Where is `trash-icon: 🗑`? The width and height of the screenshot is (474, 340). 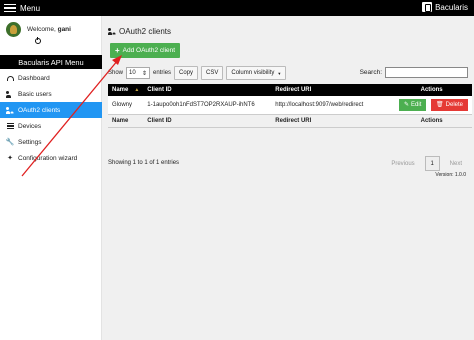
trash-icon: 🗑 is located at coordinates (440, 105).